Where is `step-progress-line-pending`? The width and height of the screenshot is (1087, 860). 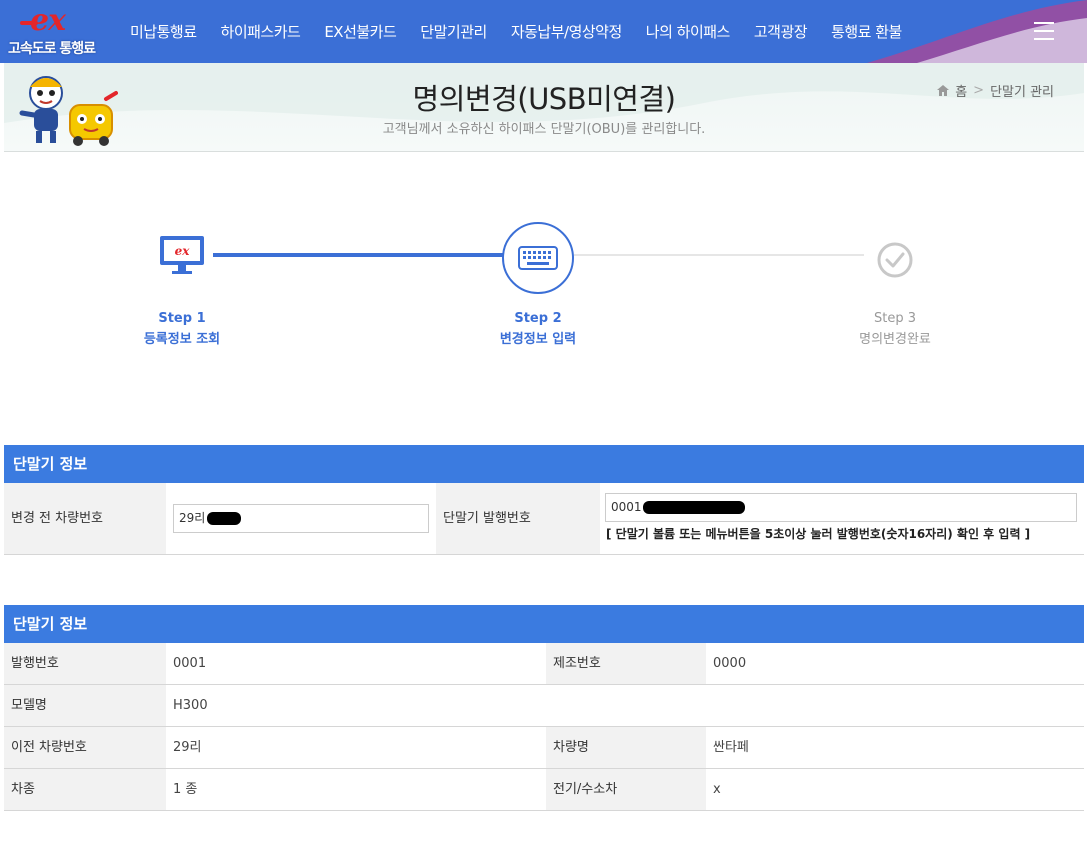
step-progress-line-pending is located at coordinates (719, 255).